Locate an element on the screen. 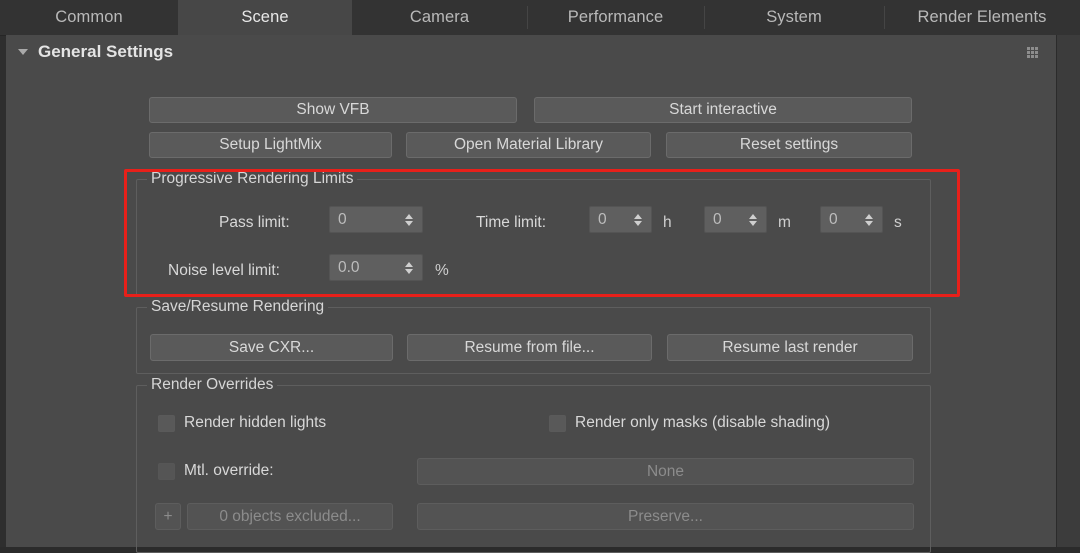 This screenshot has height=553, width=1080. tab-render-elements: Render Elements is located at coordinates (982, 17).